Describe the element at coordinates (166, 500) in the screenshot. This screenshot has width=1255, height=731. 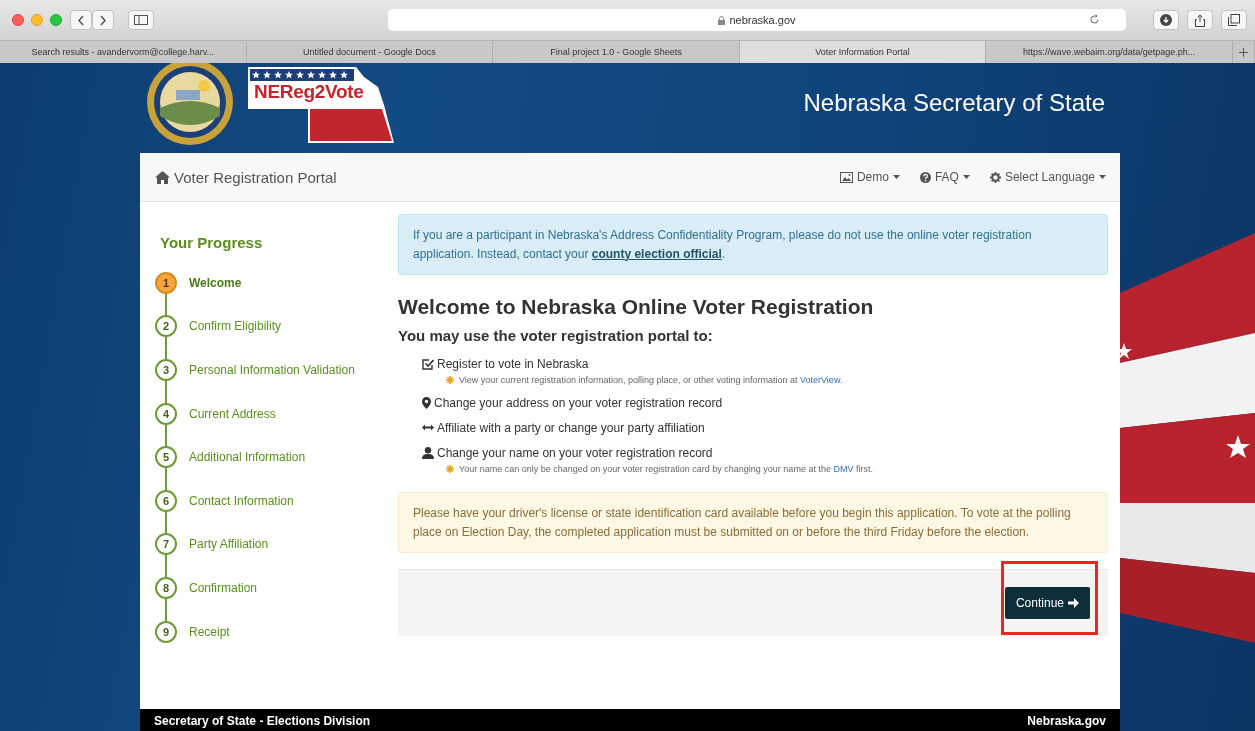
I see `step-number: 6` at that location.